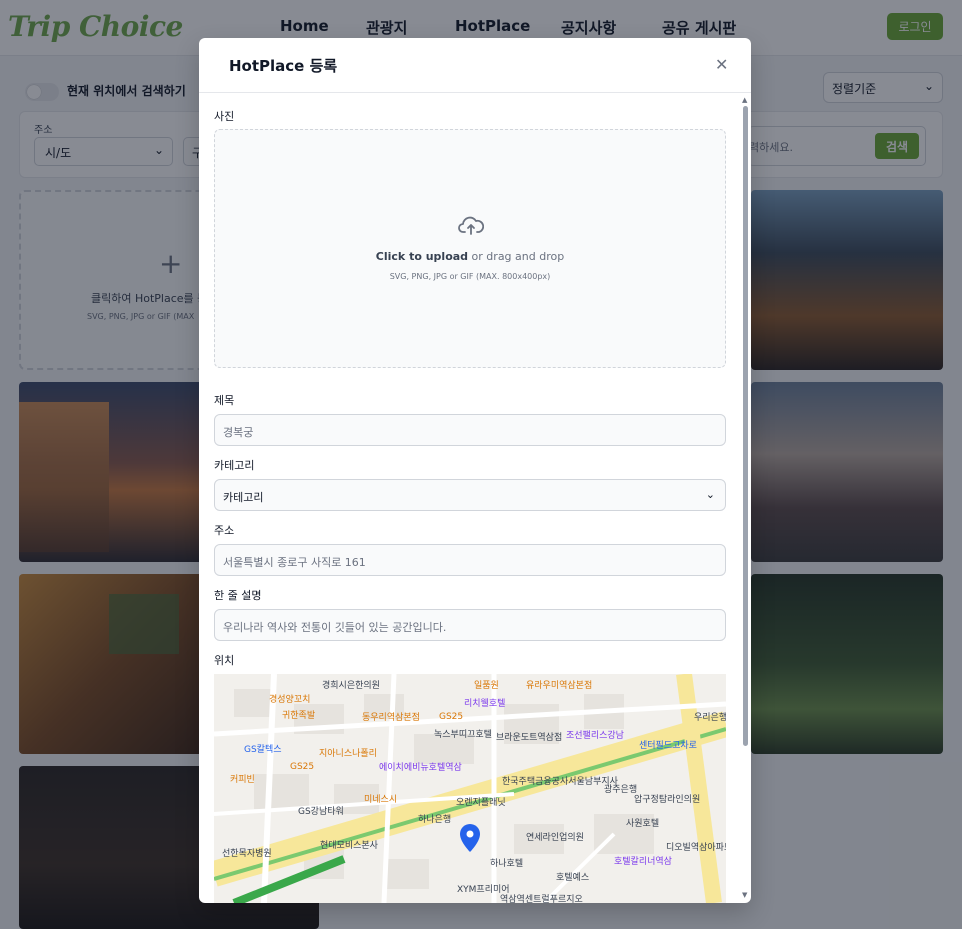 The width and height of the screenshot is (962, 929). I want to click on scroll-up-icon: ▲, so click(744, 100).